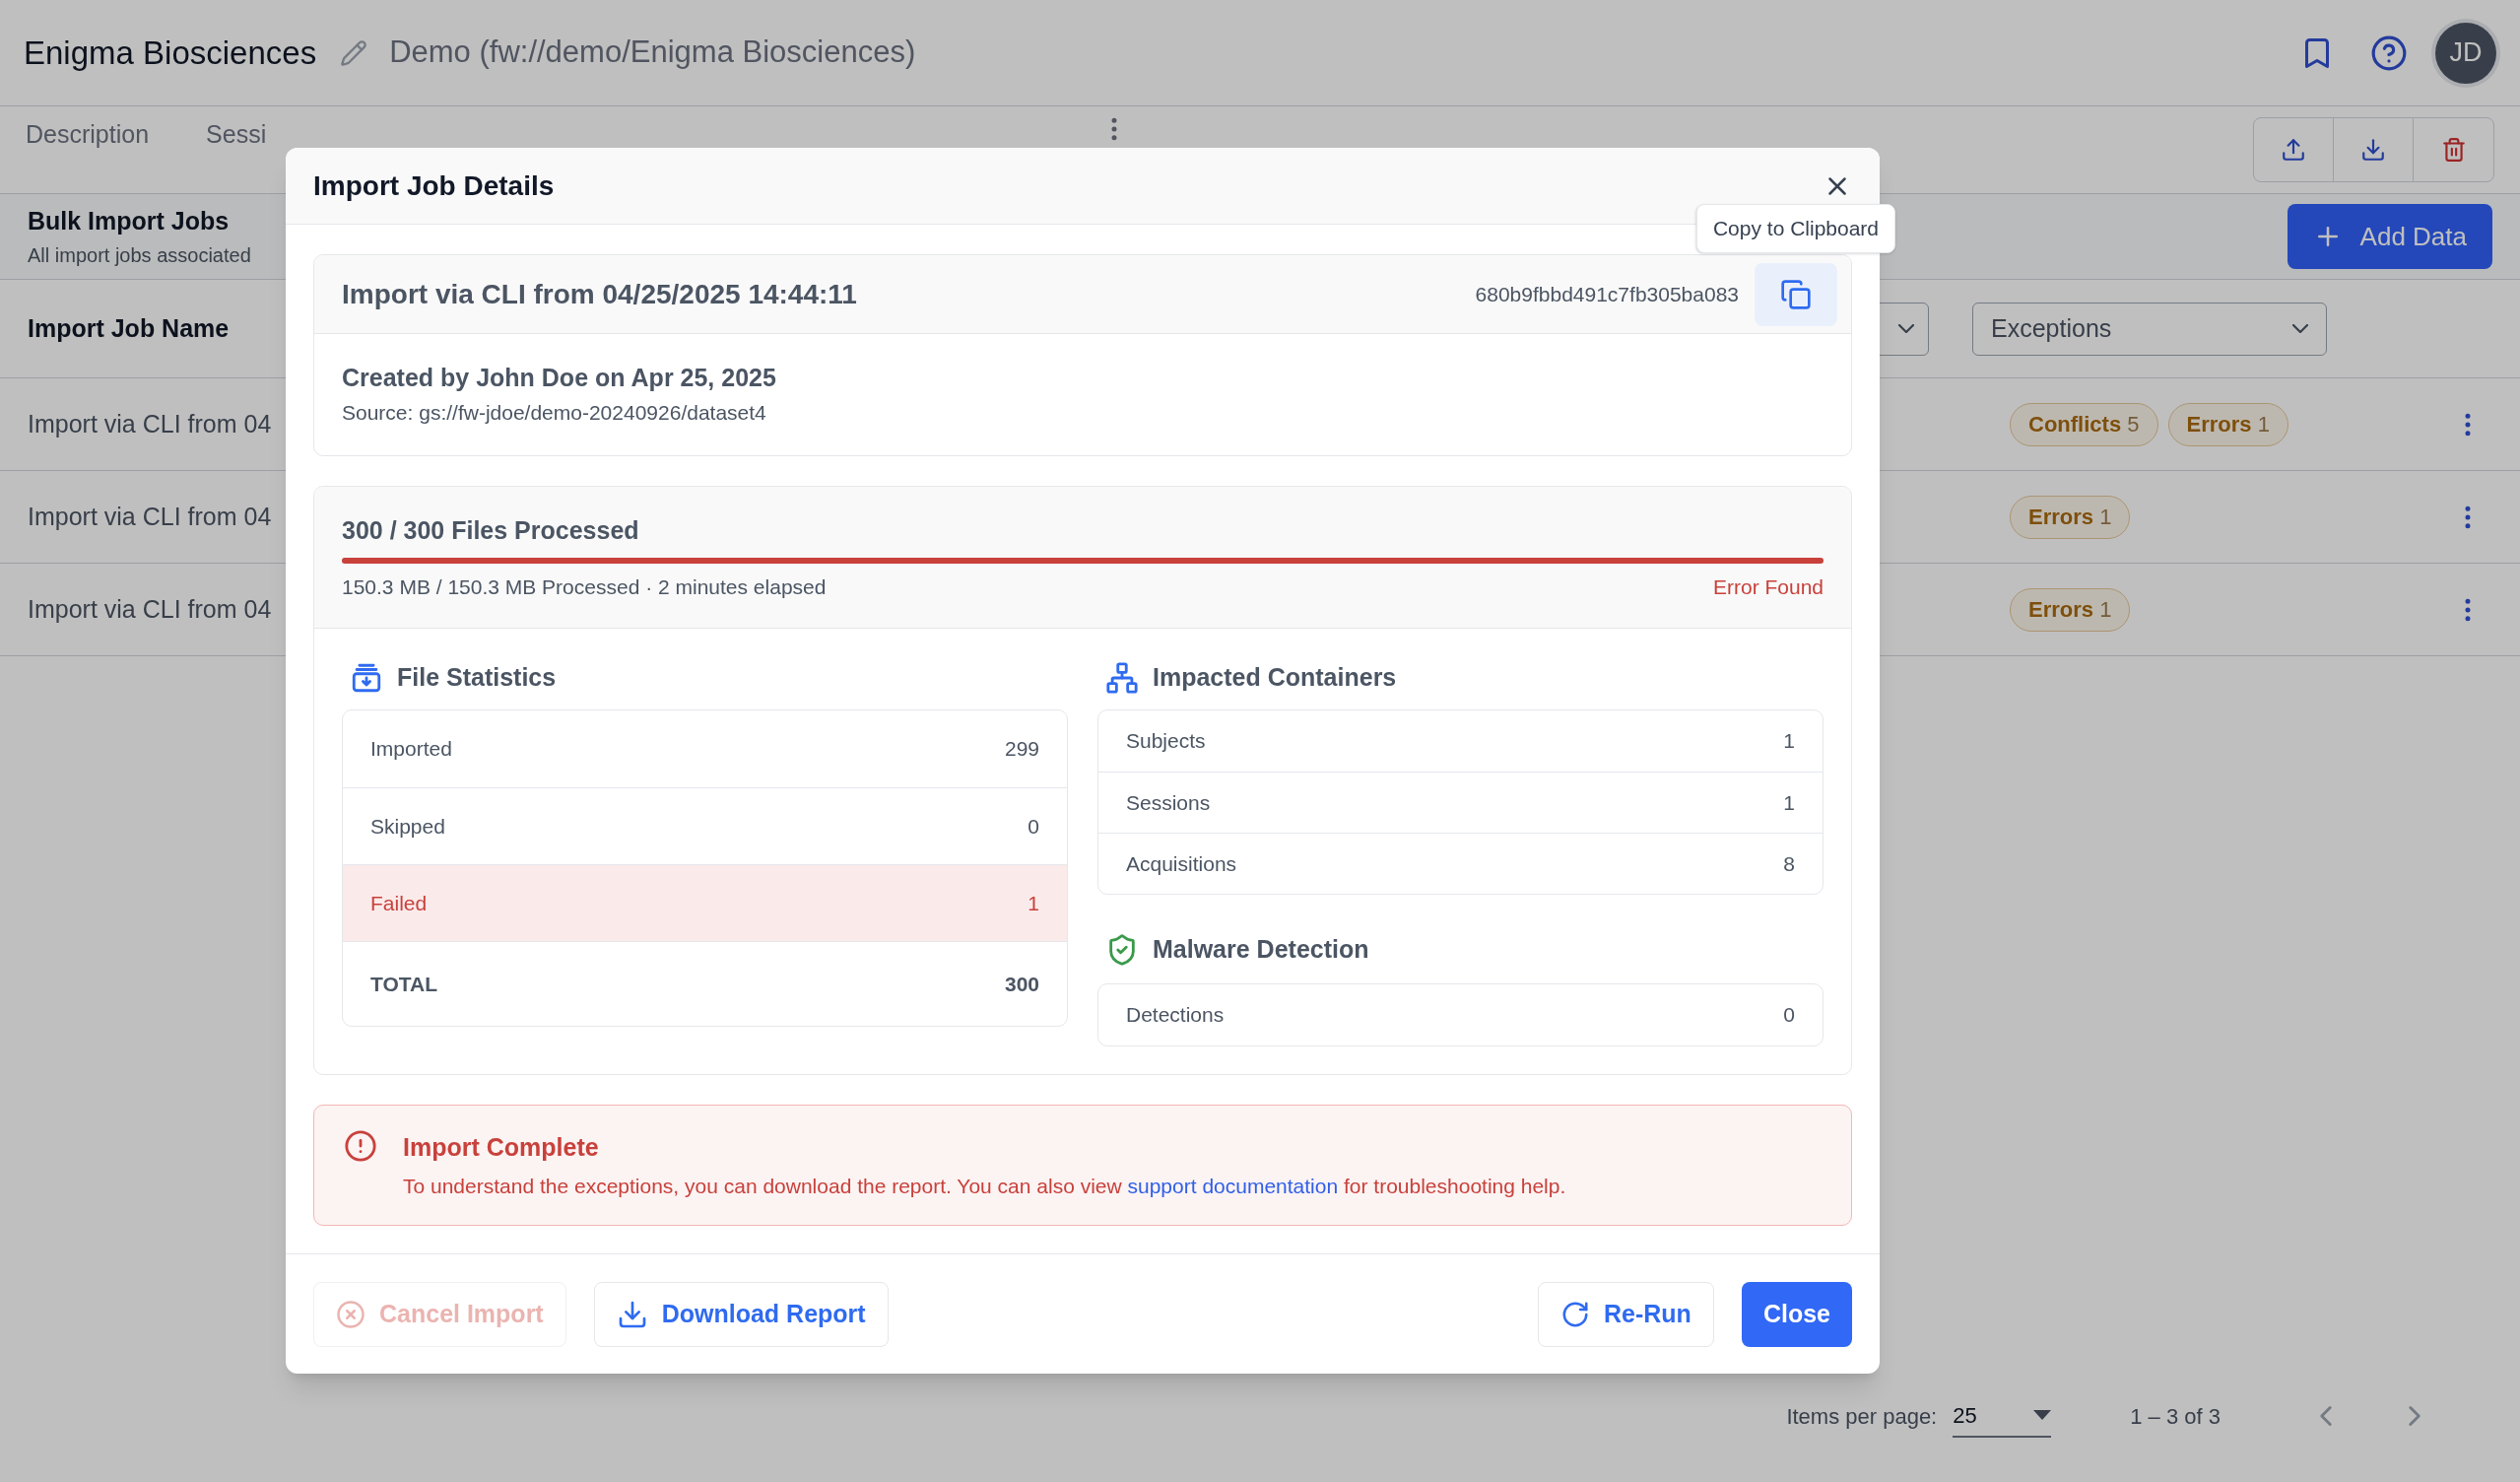 Image resolution: width=2520 pixels, height=1482 pixels. Describe the element at coordinates (350, 1314) in the screenshot. I see `cancel-icon` at that location.